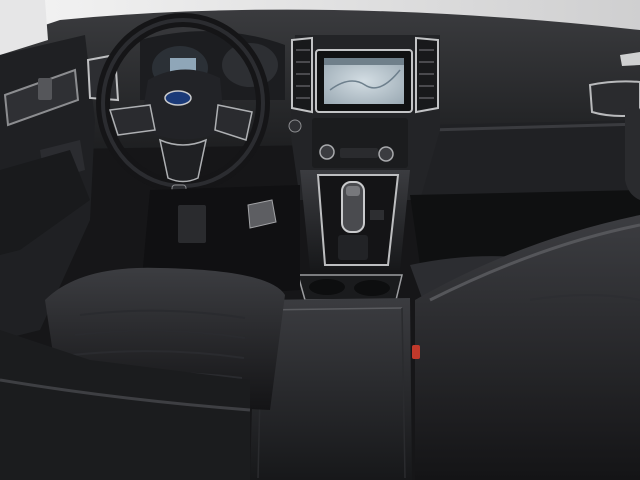  What do you see at coordinates (386, 154) in the screenshot?
I see `climate-knob-right` at bounding box center [386, 154].